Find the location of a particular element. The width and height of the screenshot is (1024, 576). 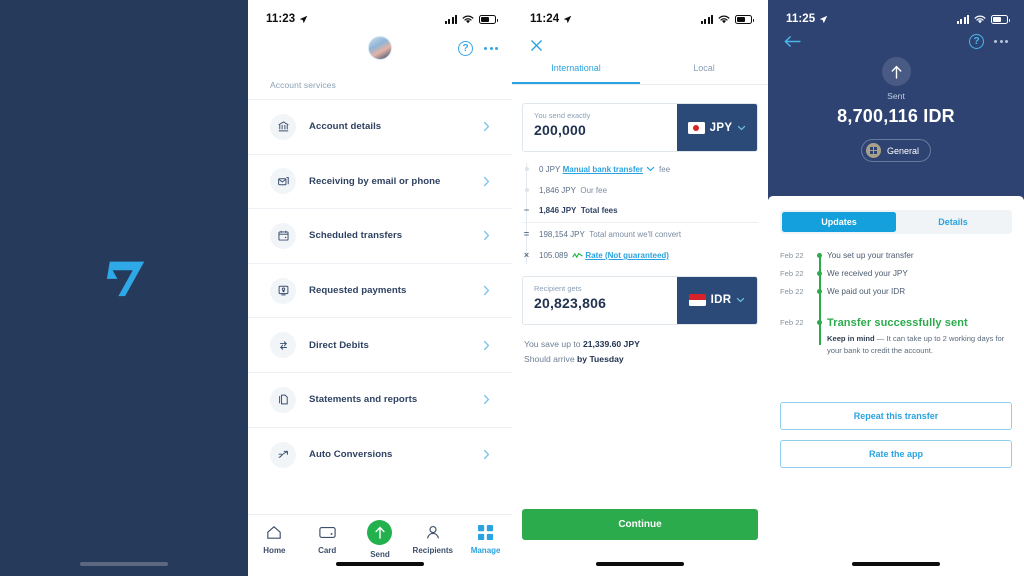

fee-amount: 198,154 JPY is located at coordinates (562, 235).